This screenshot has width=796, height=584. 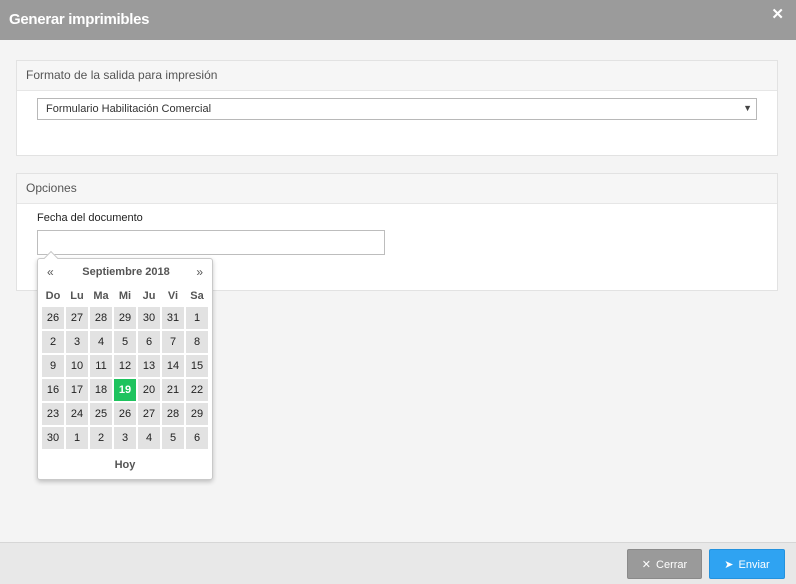 What do you see at coordinates (398, 20) in the screenshot?
I see `dialog-titlebar: Generar imprimibles ✕` at bounding box center [398, 20].